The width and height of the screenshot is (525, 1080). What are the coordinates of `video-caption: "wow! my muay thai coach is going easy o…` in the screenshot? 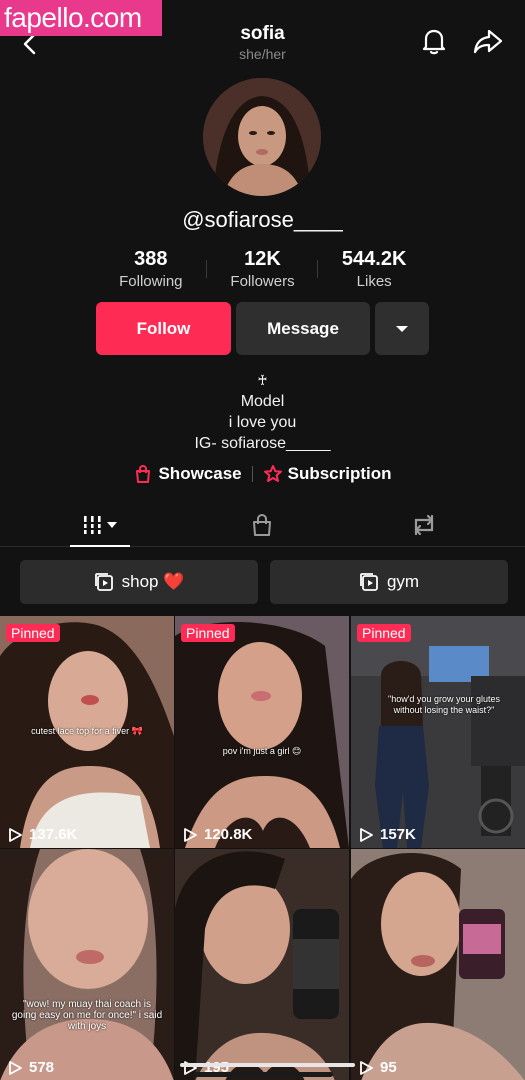 It's located at (87, 1015).